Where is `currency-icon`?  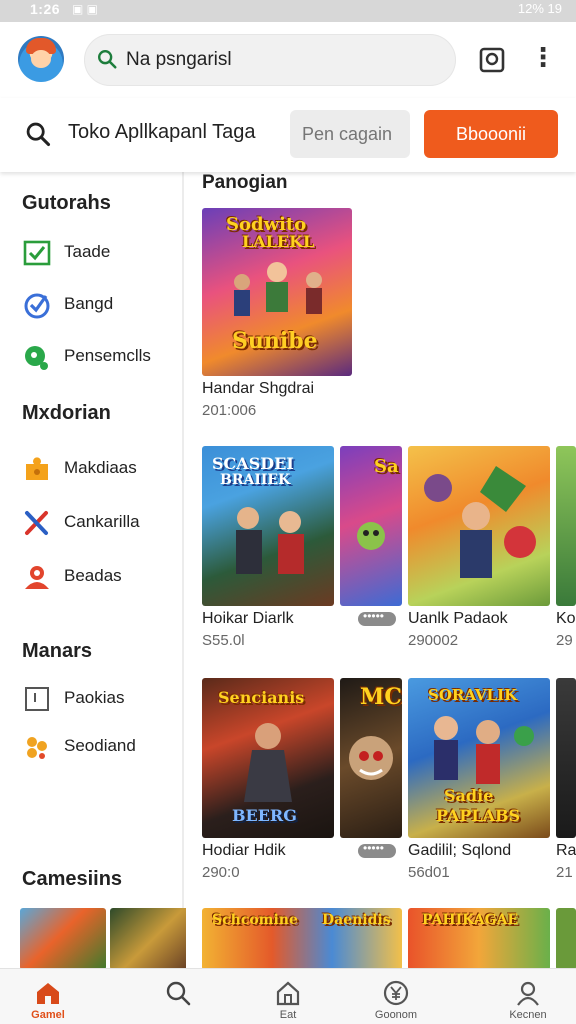
currency-icon is located at coordinates (396, 993).